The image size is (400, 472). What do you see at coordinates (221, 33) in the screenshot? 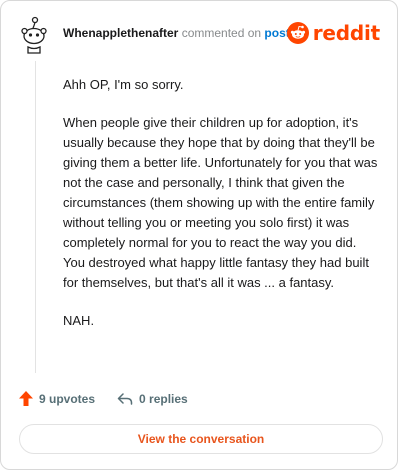
I see `action-text: commented on` at bounding box center [221, 33].